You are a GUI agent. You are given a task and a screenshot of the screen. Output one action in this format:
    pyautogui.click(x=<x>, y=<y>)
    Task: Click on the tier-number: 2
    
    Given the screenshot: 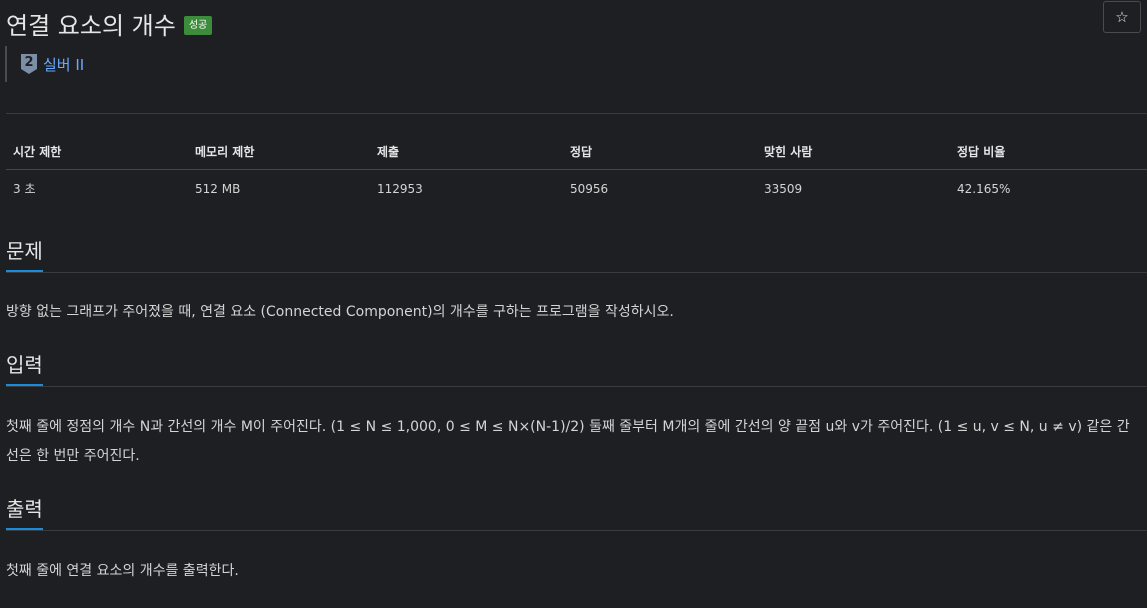 What is the action you would take?
    pyautogui.click(x=29, y=62)
    